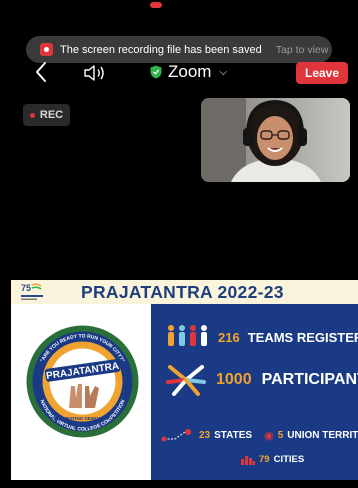 This screenshot has height=488, width=358. Describe the element at coordinates (309, 379) in the screenshot. I see `participants-label: PARTICIPANTS` at that location.